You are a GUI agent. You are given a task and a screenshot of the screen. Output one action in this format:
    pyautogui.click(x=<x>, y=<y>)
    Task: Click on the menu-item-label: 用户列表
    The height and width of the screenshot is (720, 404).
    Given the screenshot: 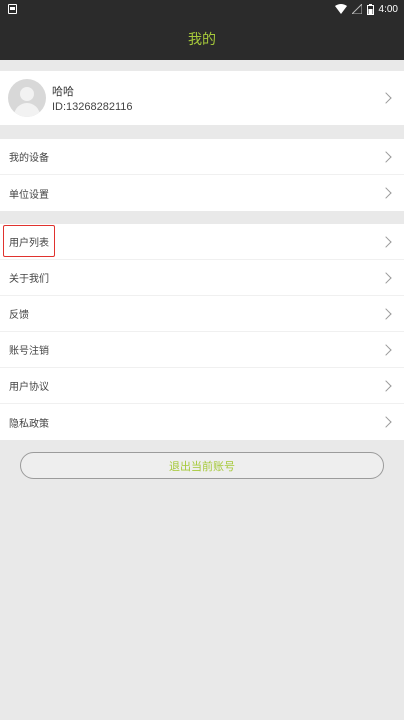 What is the action you would take?
    pyautogui.click(x=29, y=243)
    